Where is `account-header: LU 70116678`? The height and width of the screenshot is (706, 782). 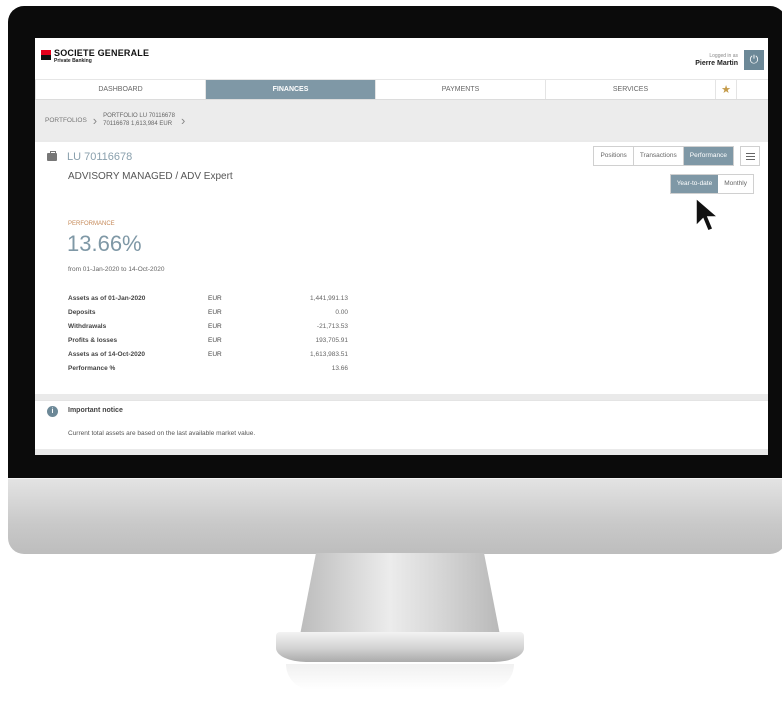 account-header: LU 70116678 is located at coordinates (89, 157).